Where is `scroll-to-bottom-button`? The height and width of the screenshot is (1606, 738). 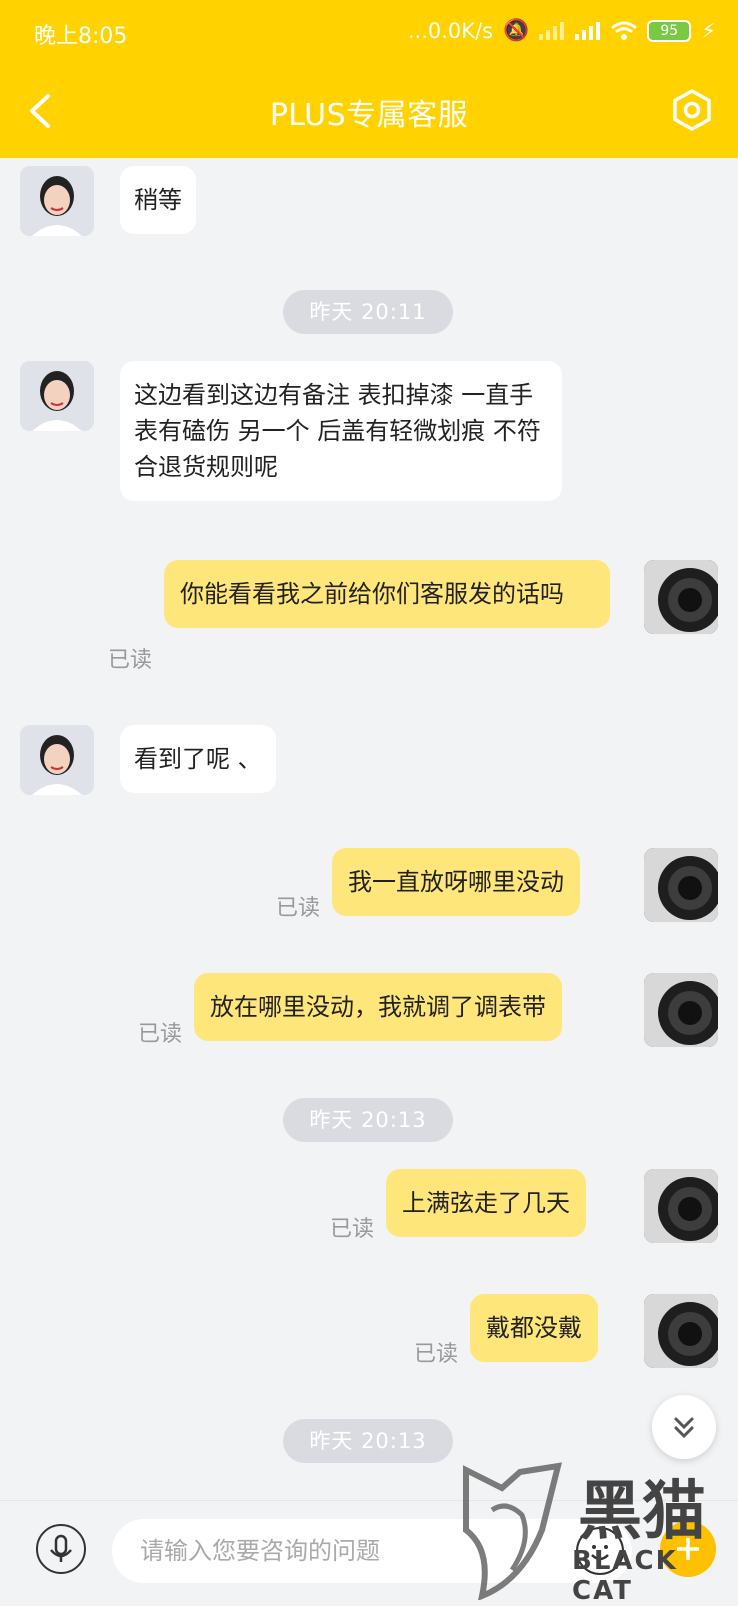
scroll-to-bottom-button is located at coordinates (684, 1427).